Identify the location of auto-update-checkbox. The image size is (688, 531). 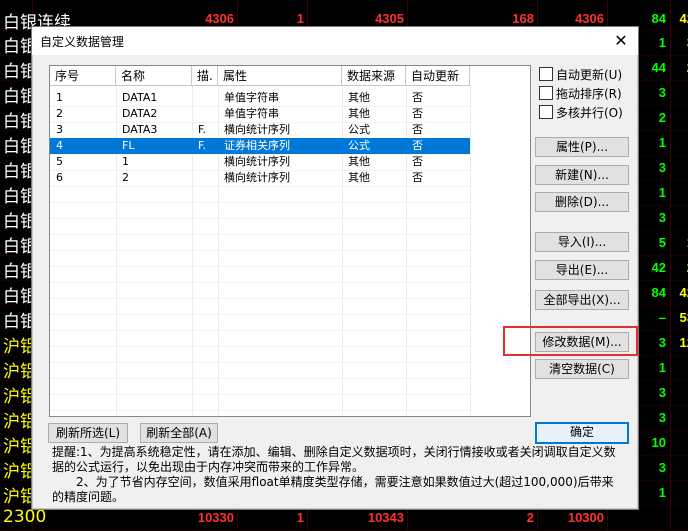
(546, 74).